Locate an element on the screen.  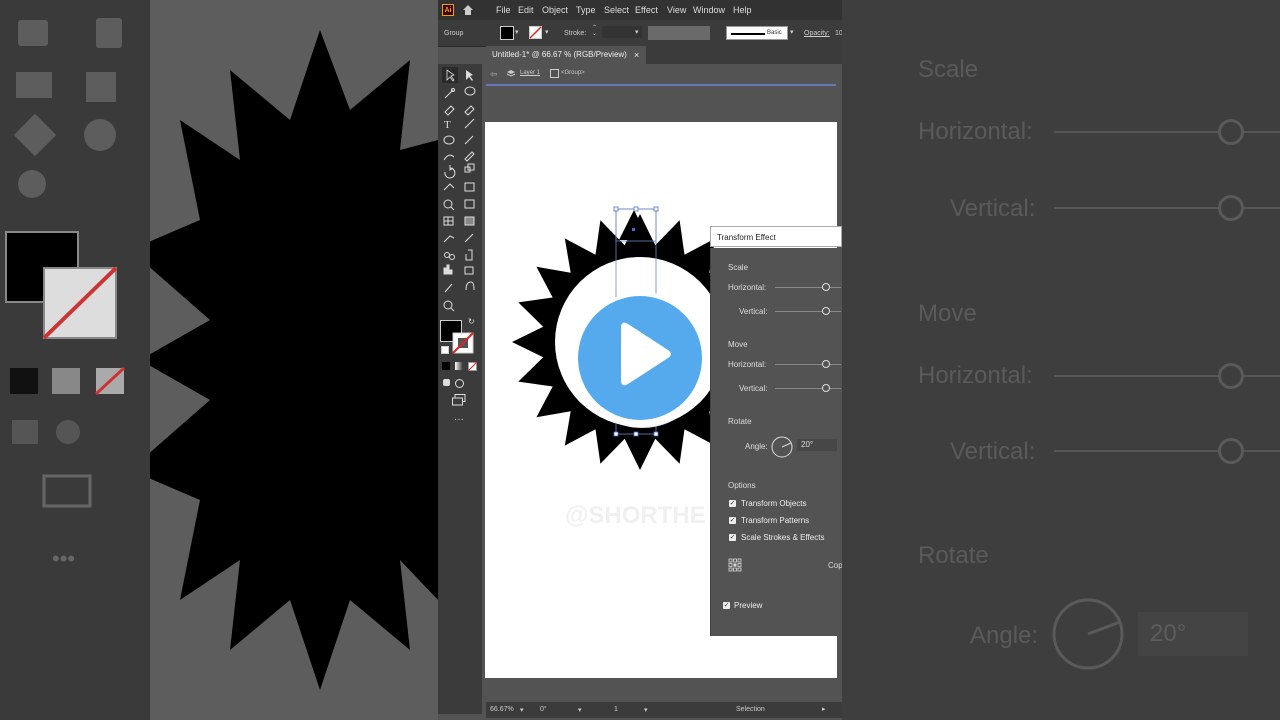
scale-strokes-checkbox: ✓ is located at coordinates (732, 537).